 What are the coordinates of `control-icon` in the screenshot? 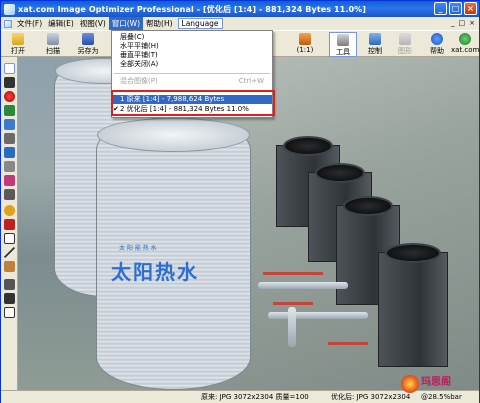 It's located at (375, 39).